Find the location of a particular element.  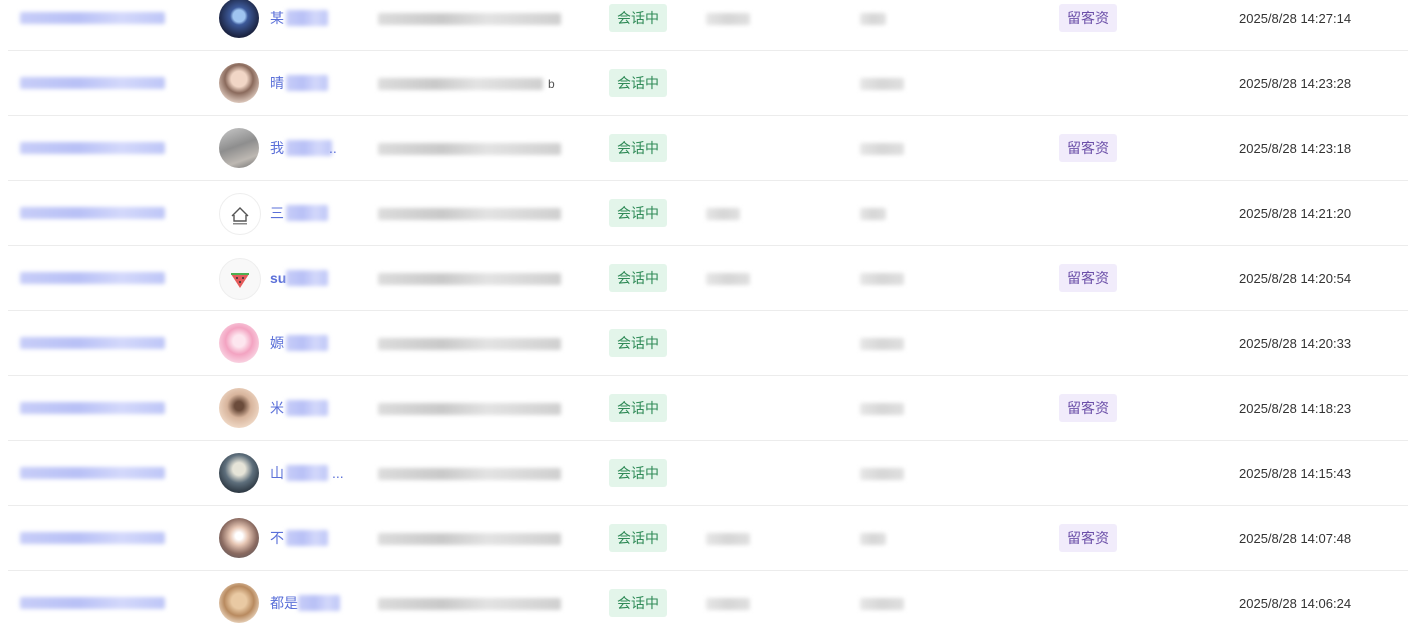

blonde-avatar-icon is located at coordinates (239, 473).